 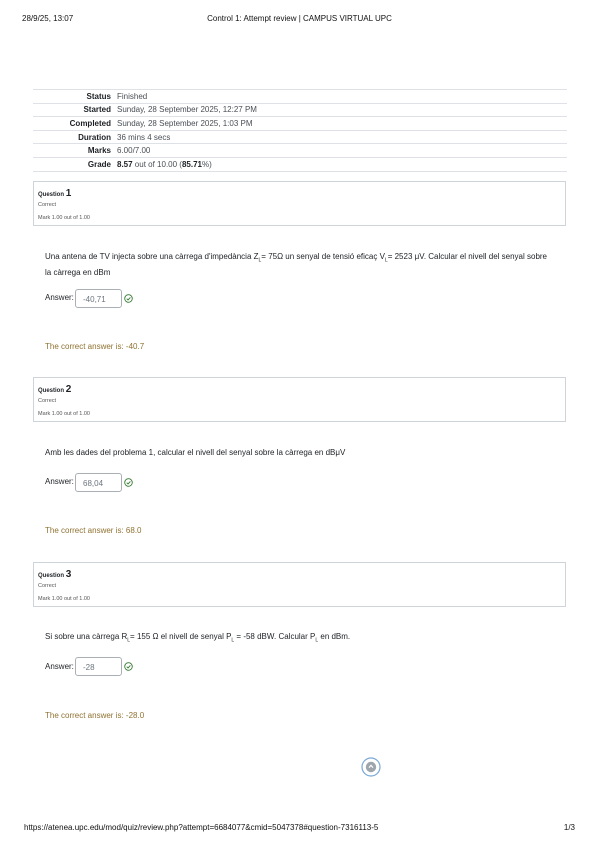 I want to click on summary-label: Completed, so click(x=90, y=123).